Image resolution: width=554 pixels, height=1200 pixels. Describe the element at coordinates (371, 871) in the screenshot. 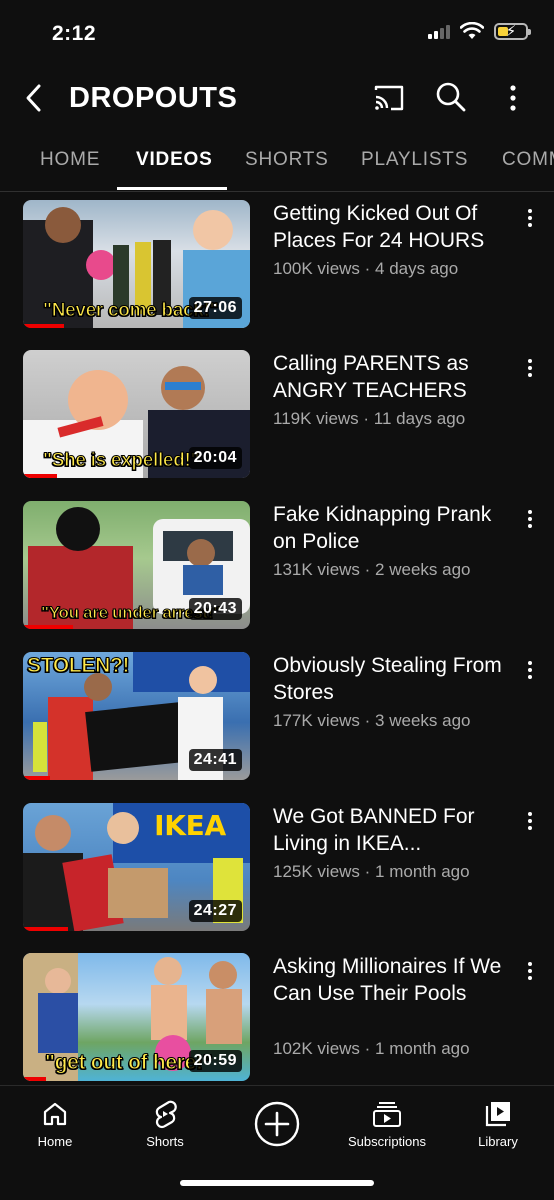

I see `video-meta: 125K views · 1 month ago` at that location.